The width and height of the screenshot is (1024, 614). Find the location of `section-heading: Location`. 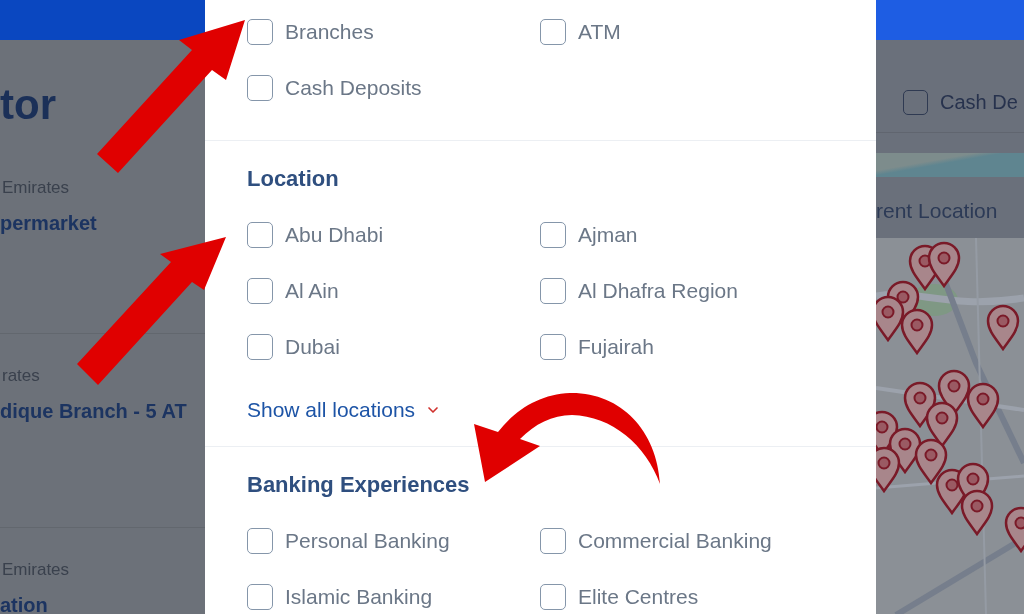

section-heading: Location is located at coordinates (293, 179).